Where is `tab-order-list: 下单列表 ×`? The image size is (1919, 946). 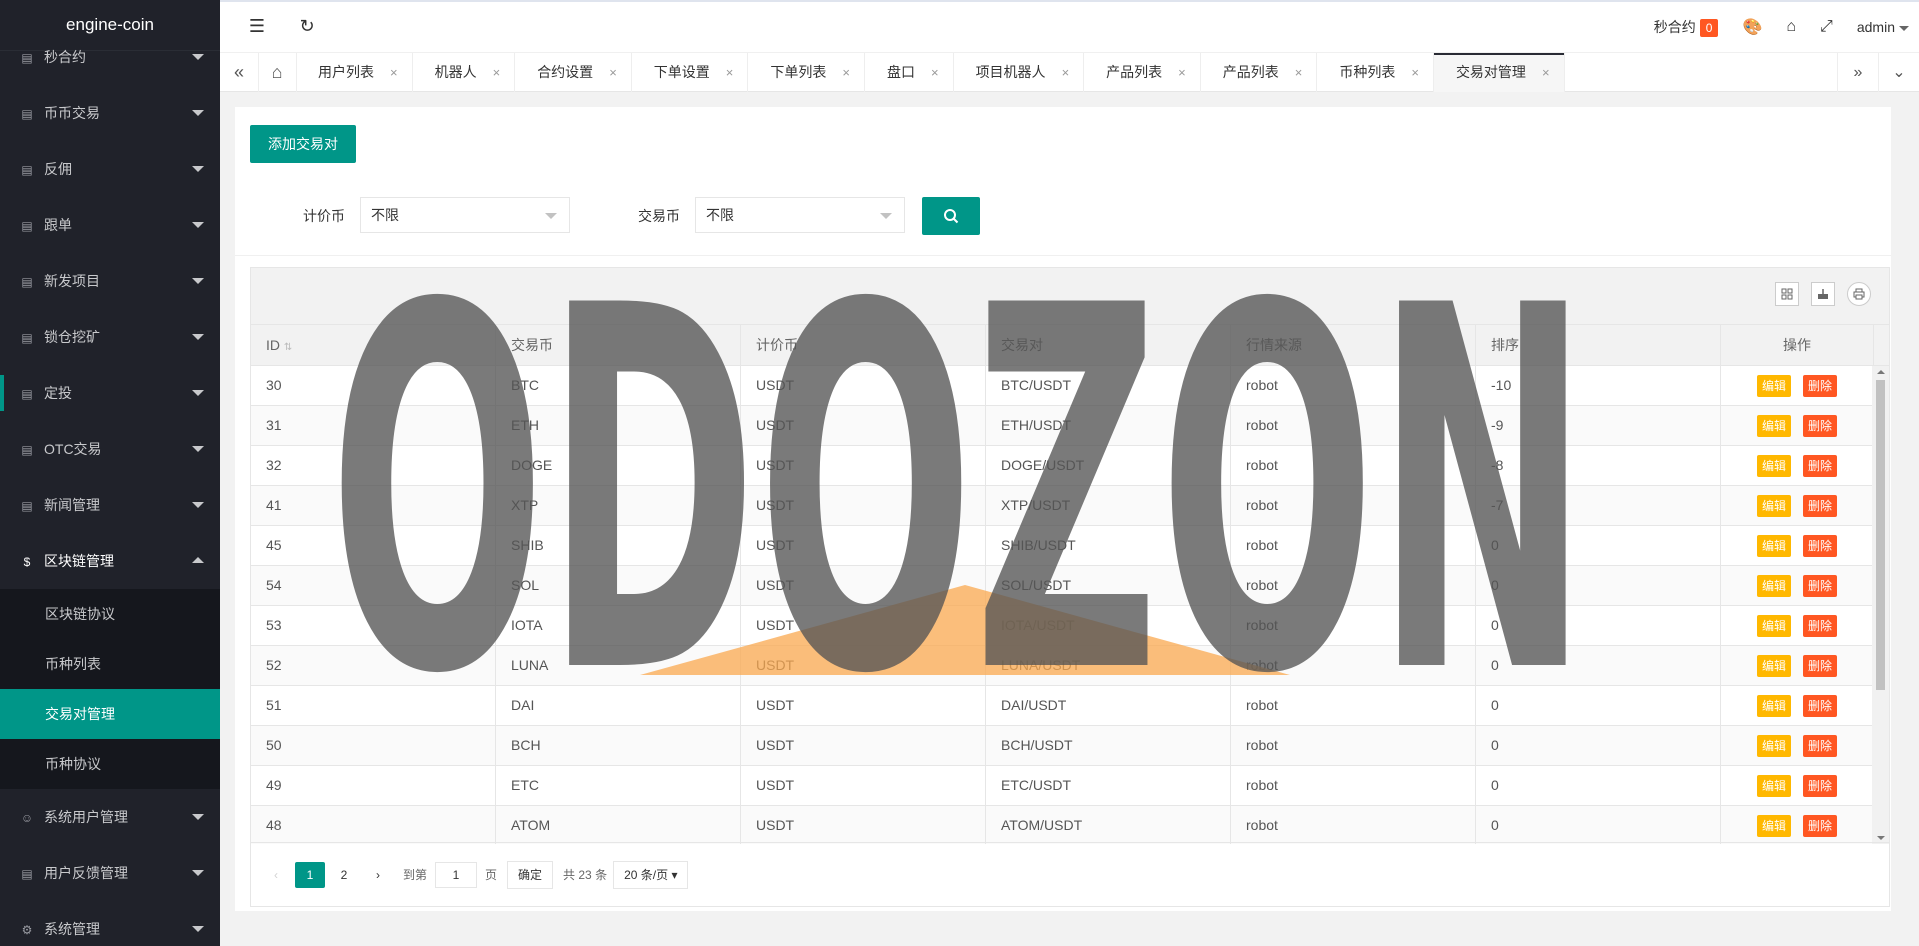
tab-order-list: 下单列表 × is located at coordinates (806, 72).